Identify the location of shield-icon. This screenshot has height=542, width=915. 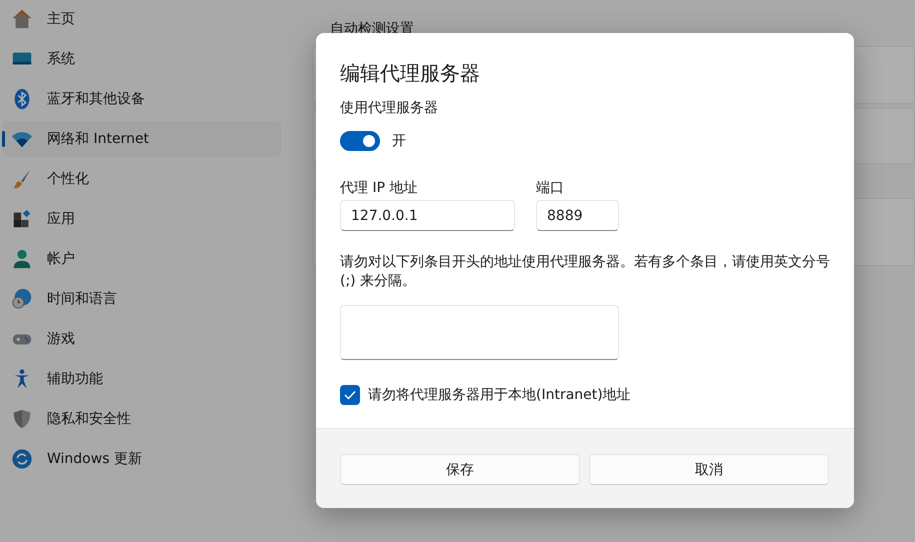
(22, 419).